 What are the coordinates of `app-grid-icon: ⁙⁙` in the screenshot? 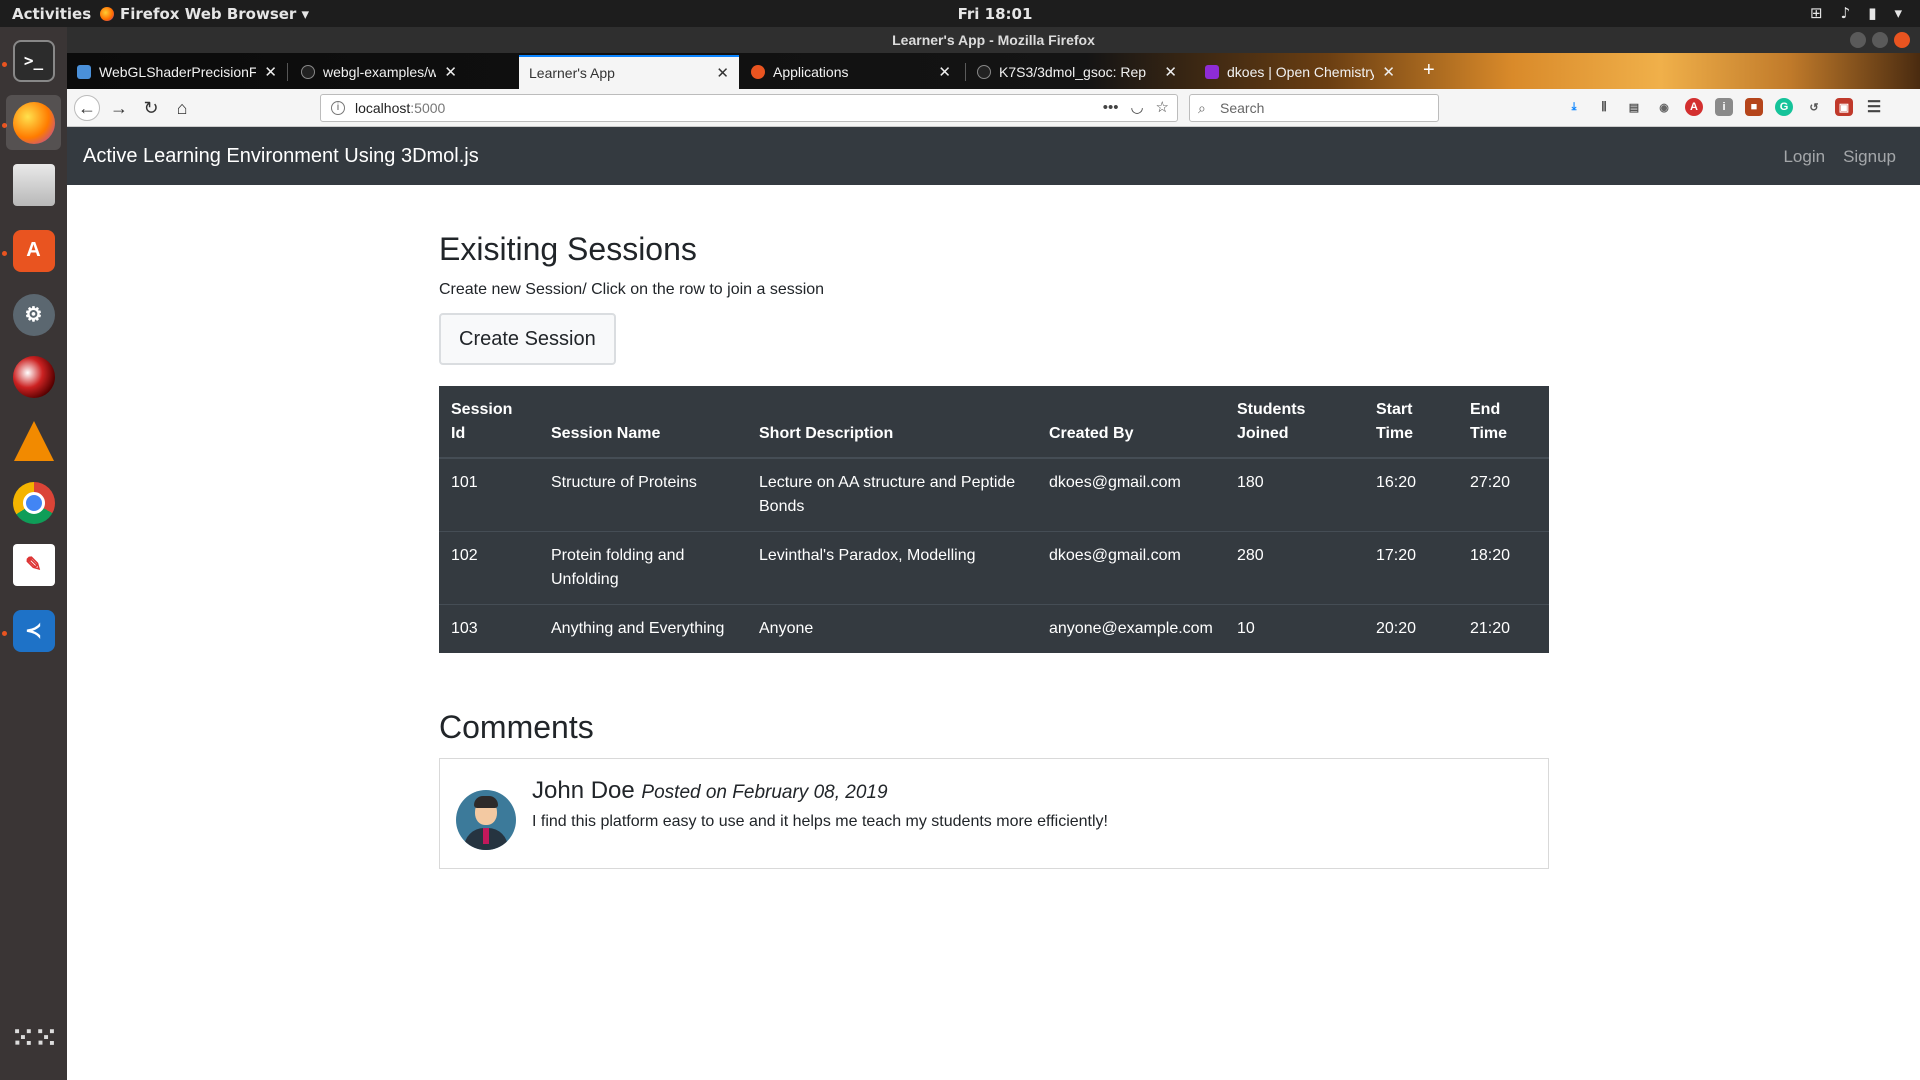 It's located at (34, 1038).